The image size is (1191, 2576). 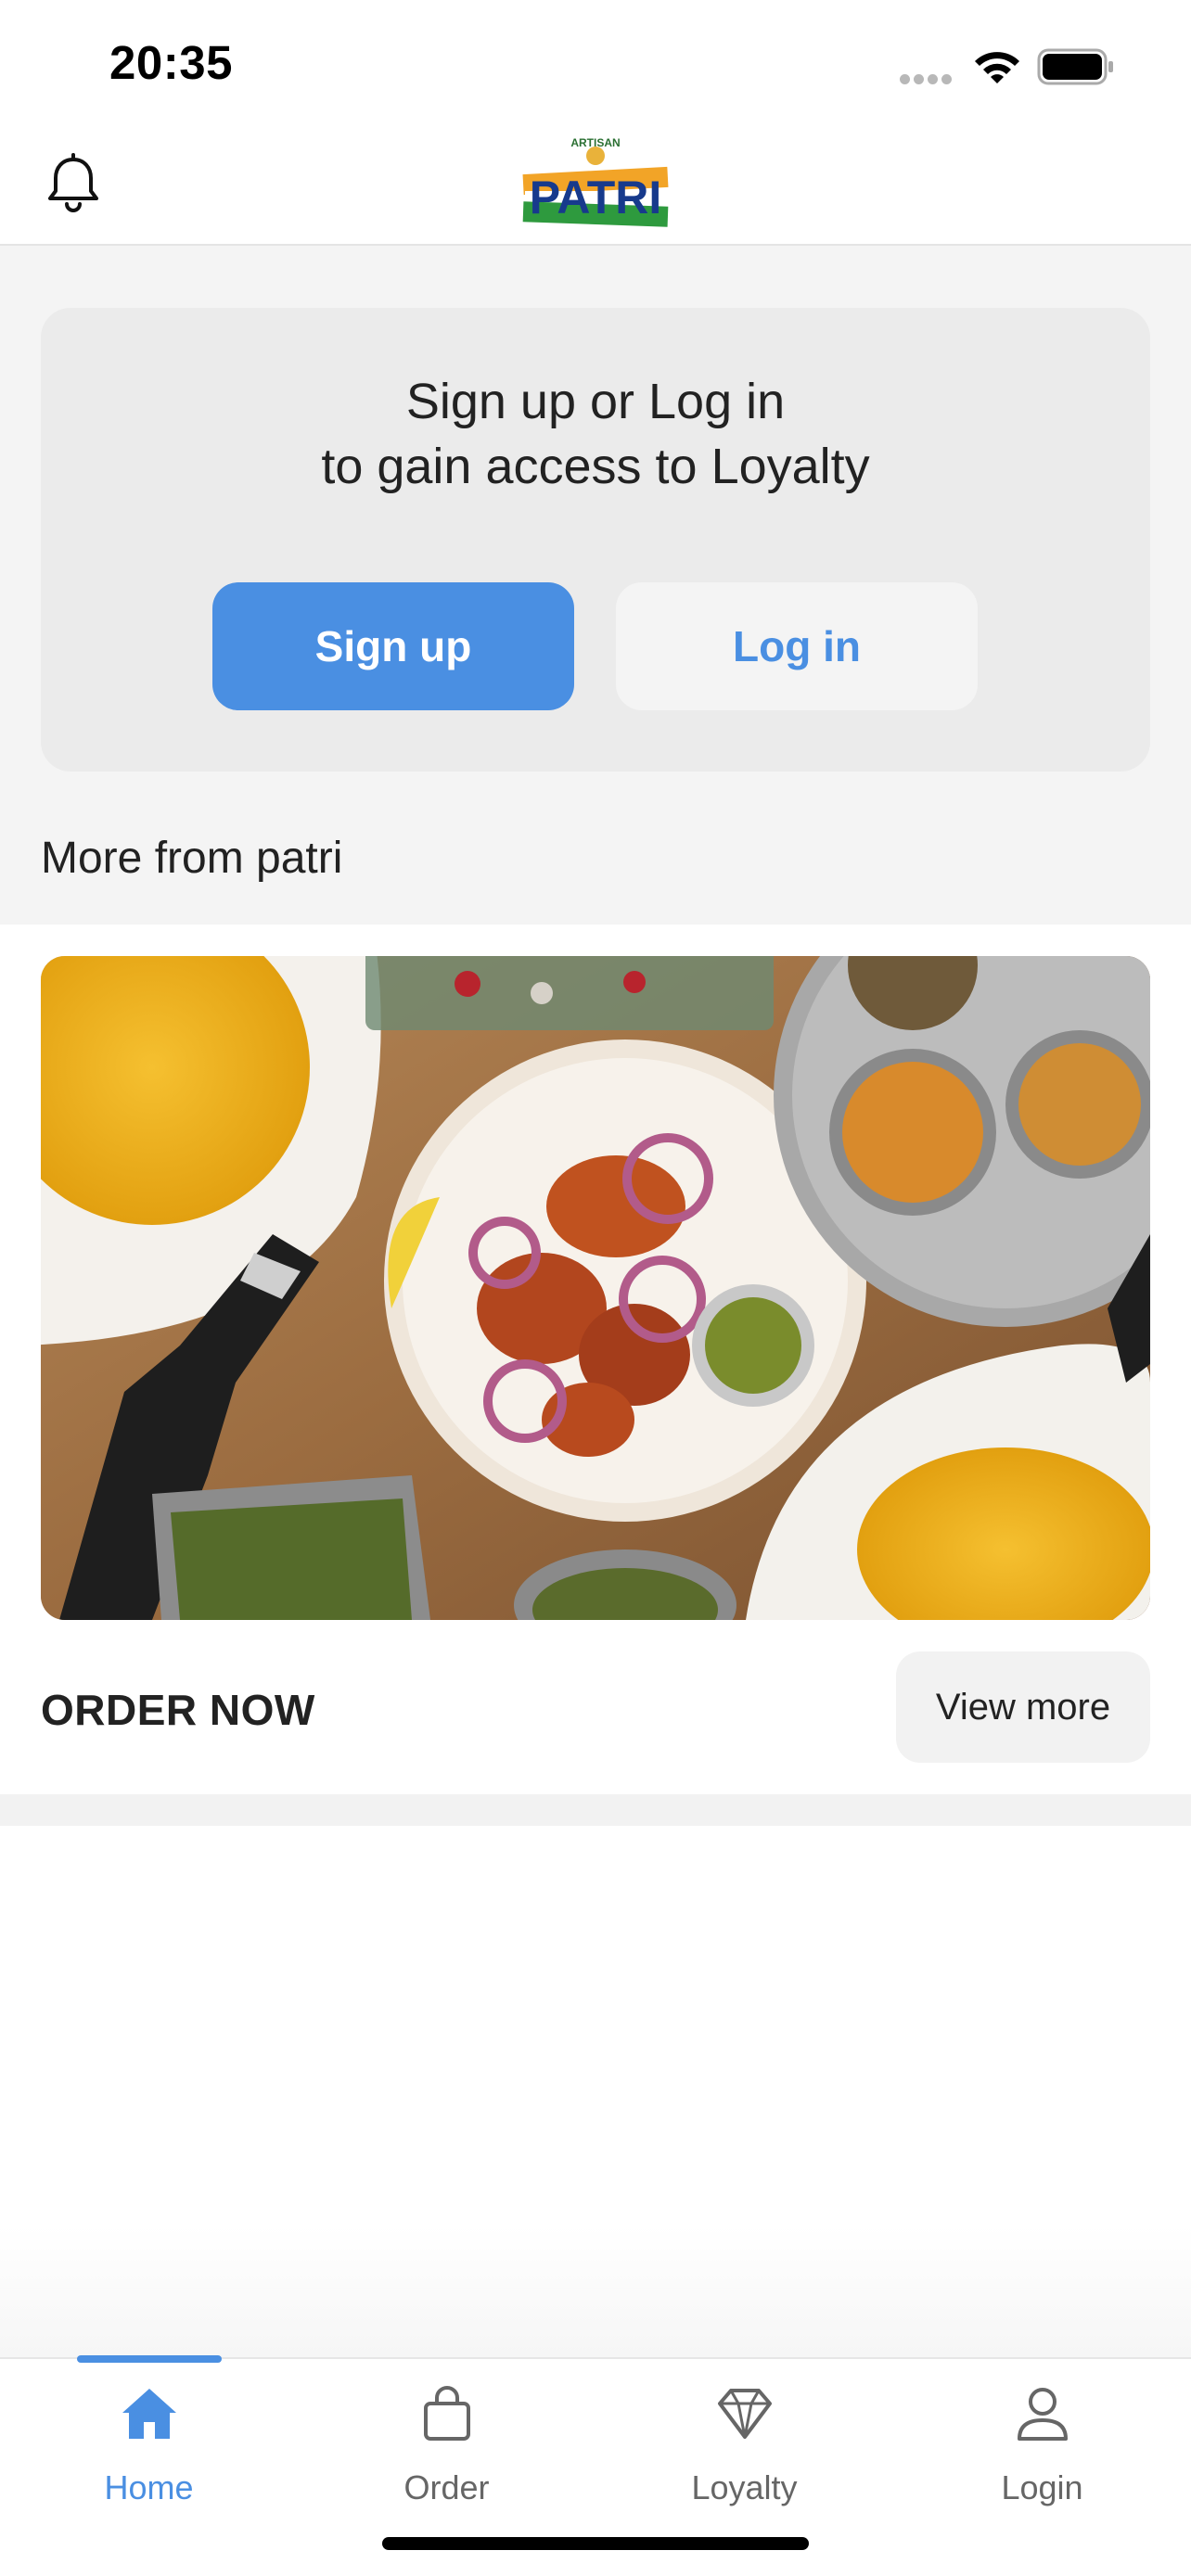 I want to click on tab-loyalty: Loyalty, so click(x=744, y=2450).